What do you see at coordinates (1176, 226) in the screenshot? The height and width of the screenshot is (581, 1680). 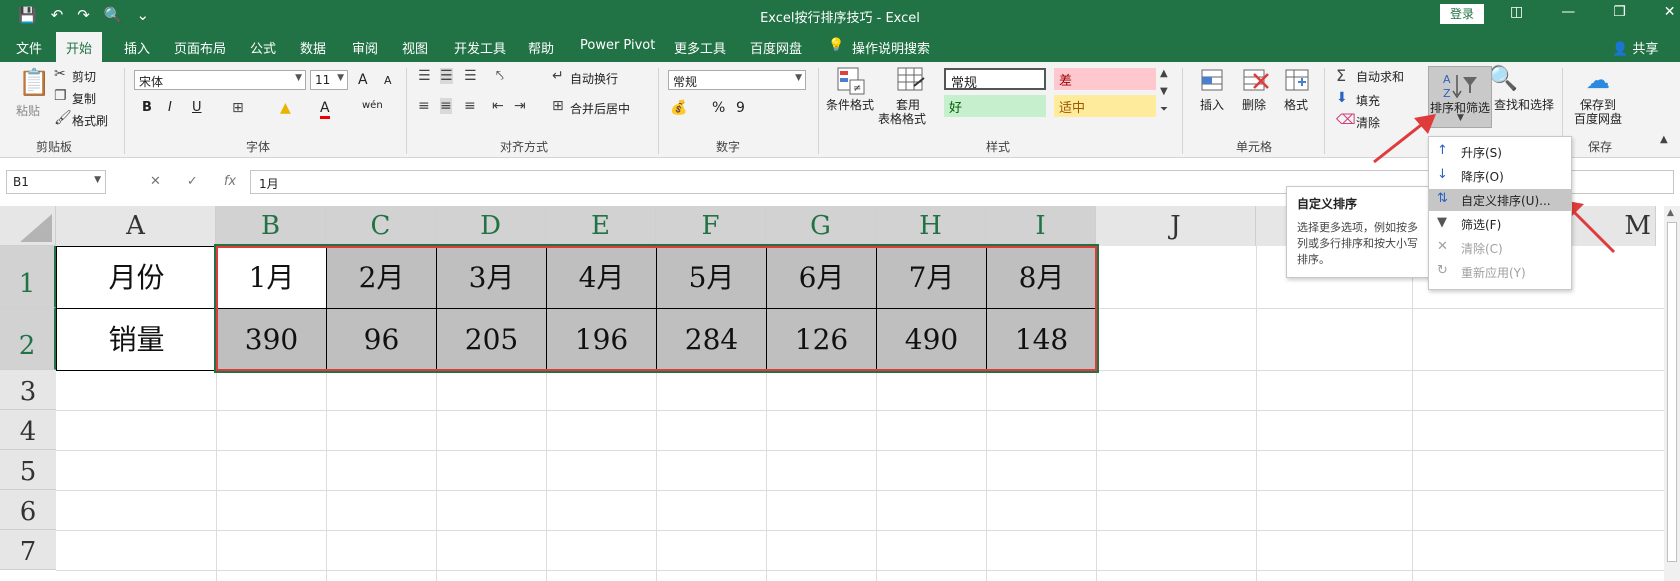 I see `column-header-j: J` at bounding box center [1176, 226].